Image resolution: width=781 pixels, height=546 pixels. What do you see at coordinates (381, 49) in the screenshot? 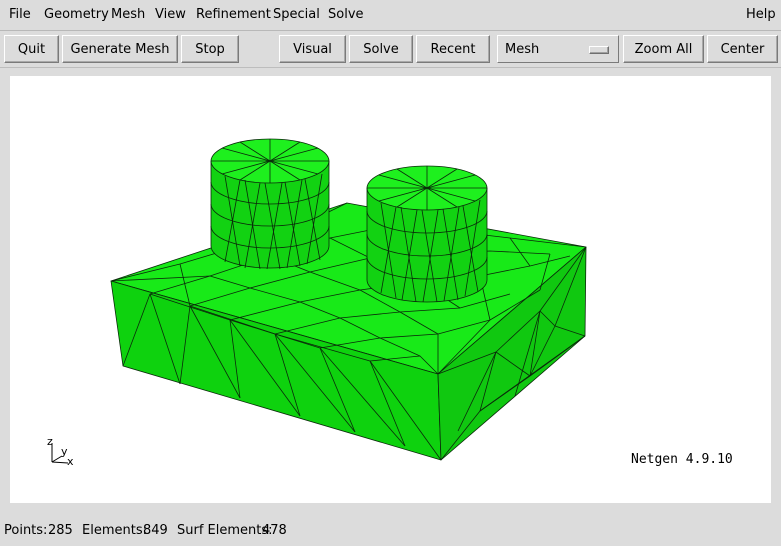
I see `solve-button: Solve` at bounding box center [381, 49].